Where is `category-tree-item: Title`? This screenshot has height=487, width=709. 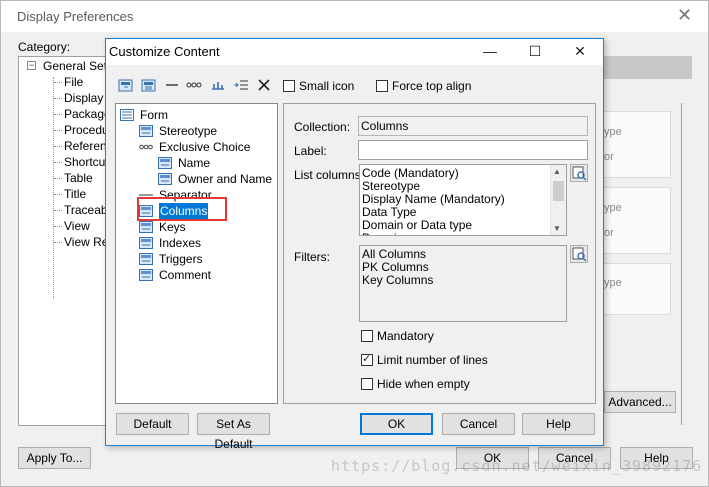 category-tree-item: Title is located at coordinates (75, 194).